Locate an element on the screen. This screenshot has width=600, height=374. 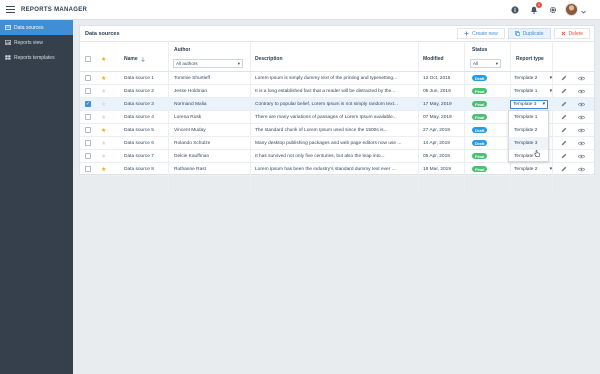
gear-icon is located at coordinates (553, 10).